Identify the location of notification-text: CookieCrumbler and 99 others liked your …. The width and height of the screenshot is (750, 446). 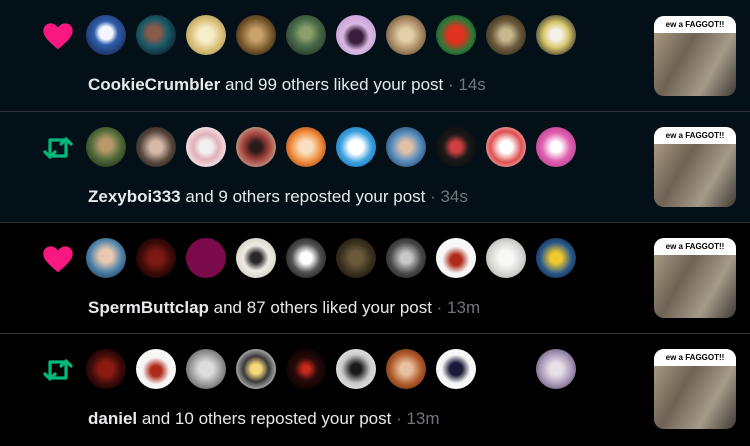
(287, 85).